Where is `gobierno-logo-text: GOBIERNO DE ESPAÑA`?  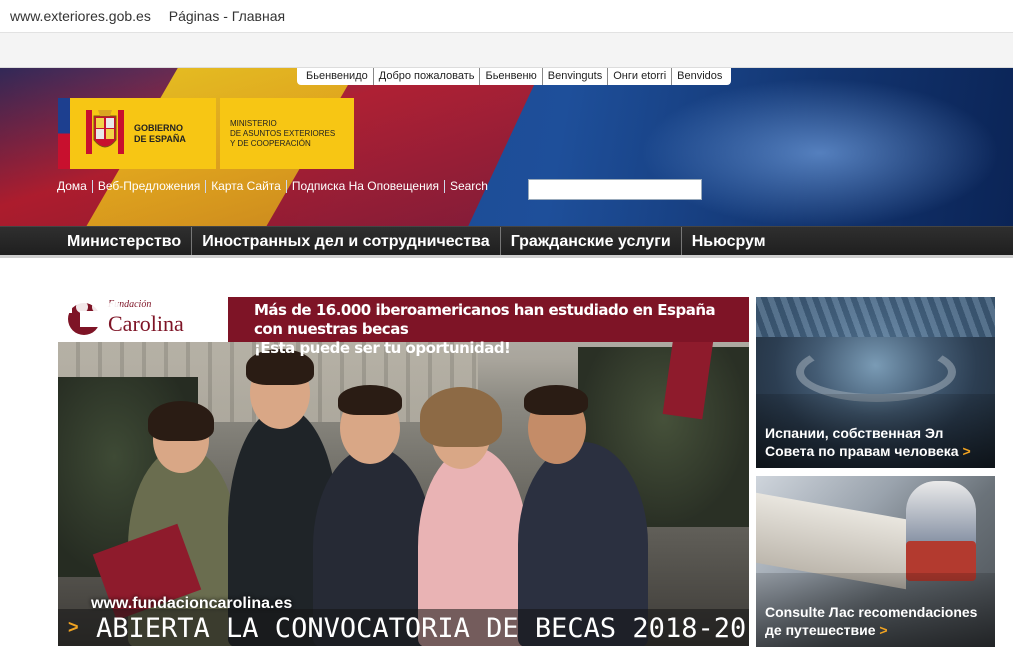
gobierno-logo-text: GOBIERNO DE ESPAÑA is located at coordinates (160, 134).